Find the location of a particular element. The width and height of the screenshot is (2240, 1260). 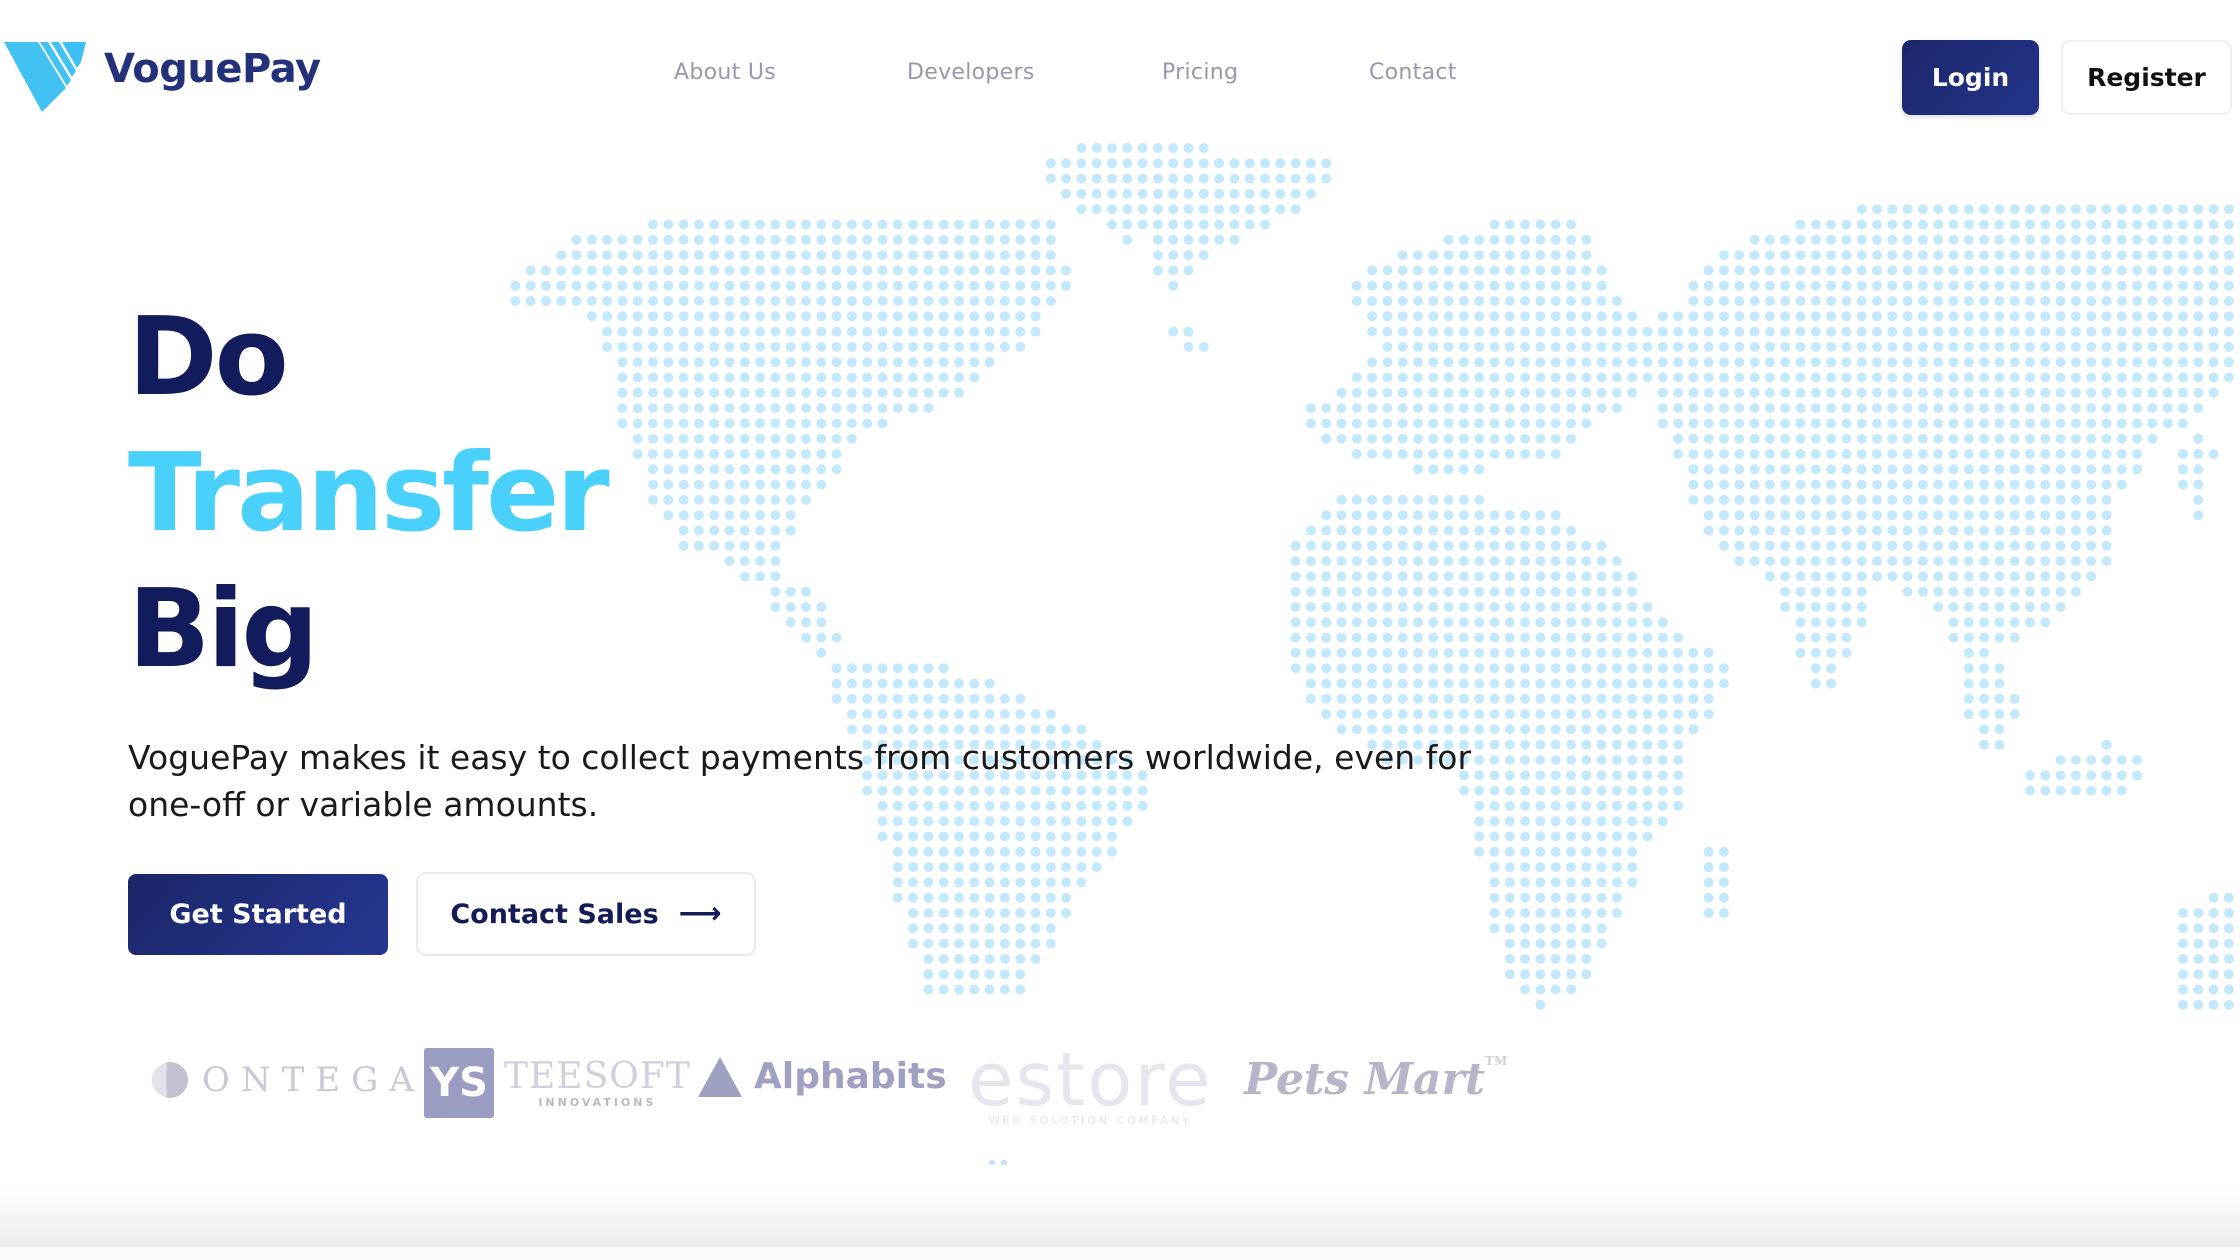

nav-pricing: Pricing is located at coordinates (1200, 72).